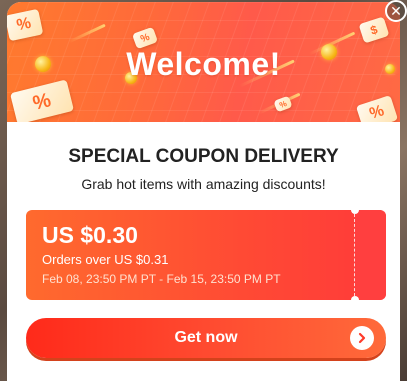  What do you see at coordinates (203, 184) in the screenshot?
I see `page-subtitle: Grab hot items with amazing discounts!` at bounding box center [203, 184].